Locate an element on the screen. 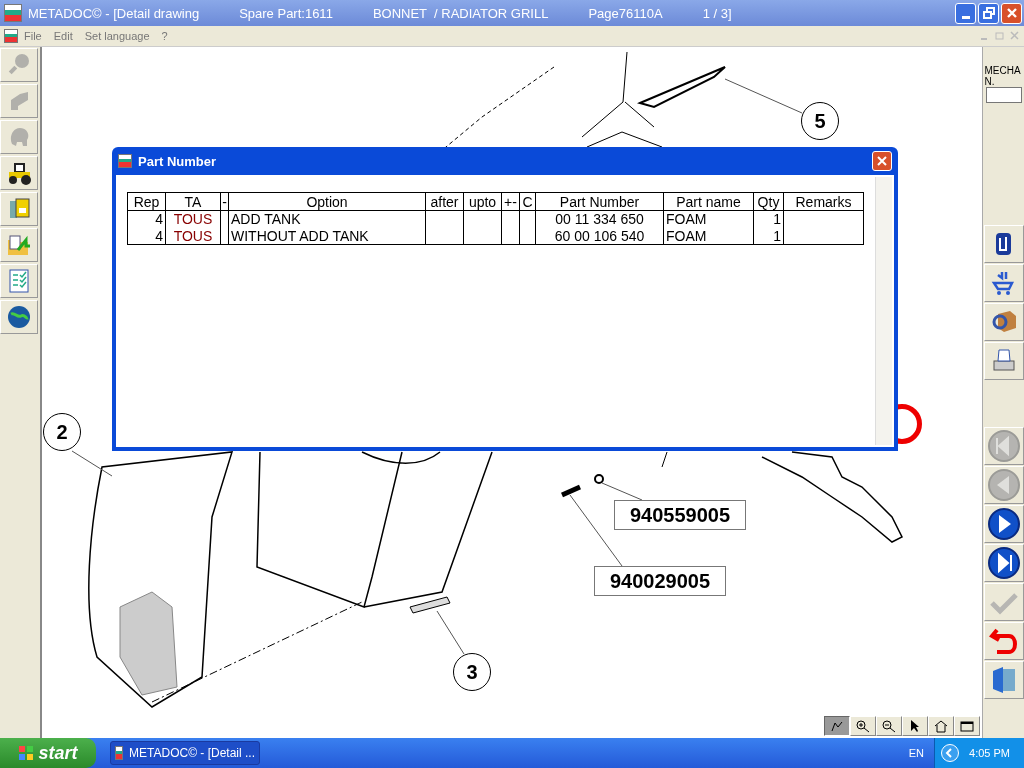 This screenshot has height=768, width=1024. tray-expand-button is located at coordinates (950, 753).